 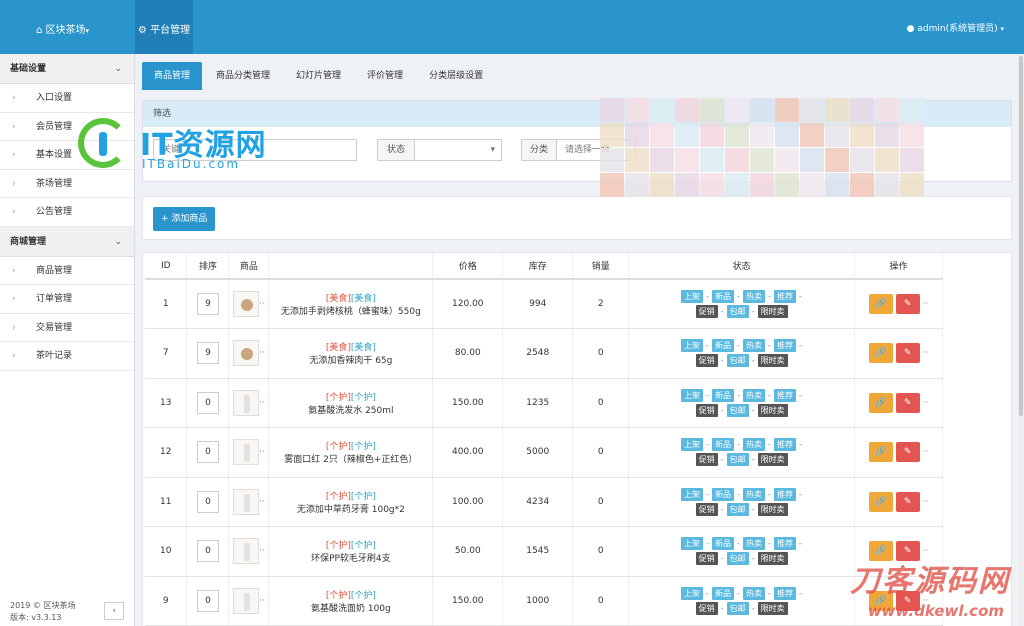 I want to click on nav-platform-management: ⚙ 平台管理, so click(x=164, y=27).